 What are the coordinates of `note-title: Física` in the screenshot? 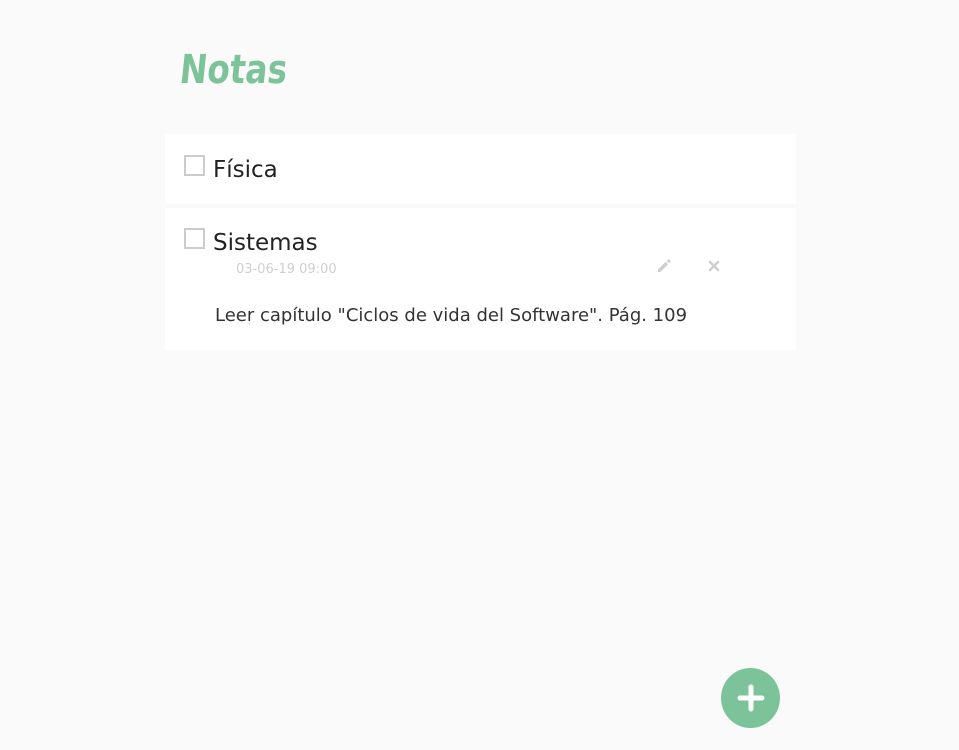 It's located at (245, 170).